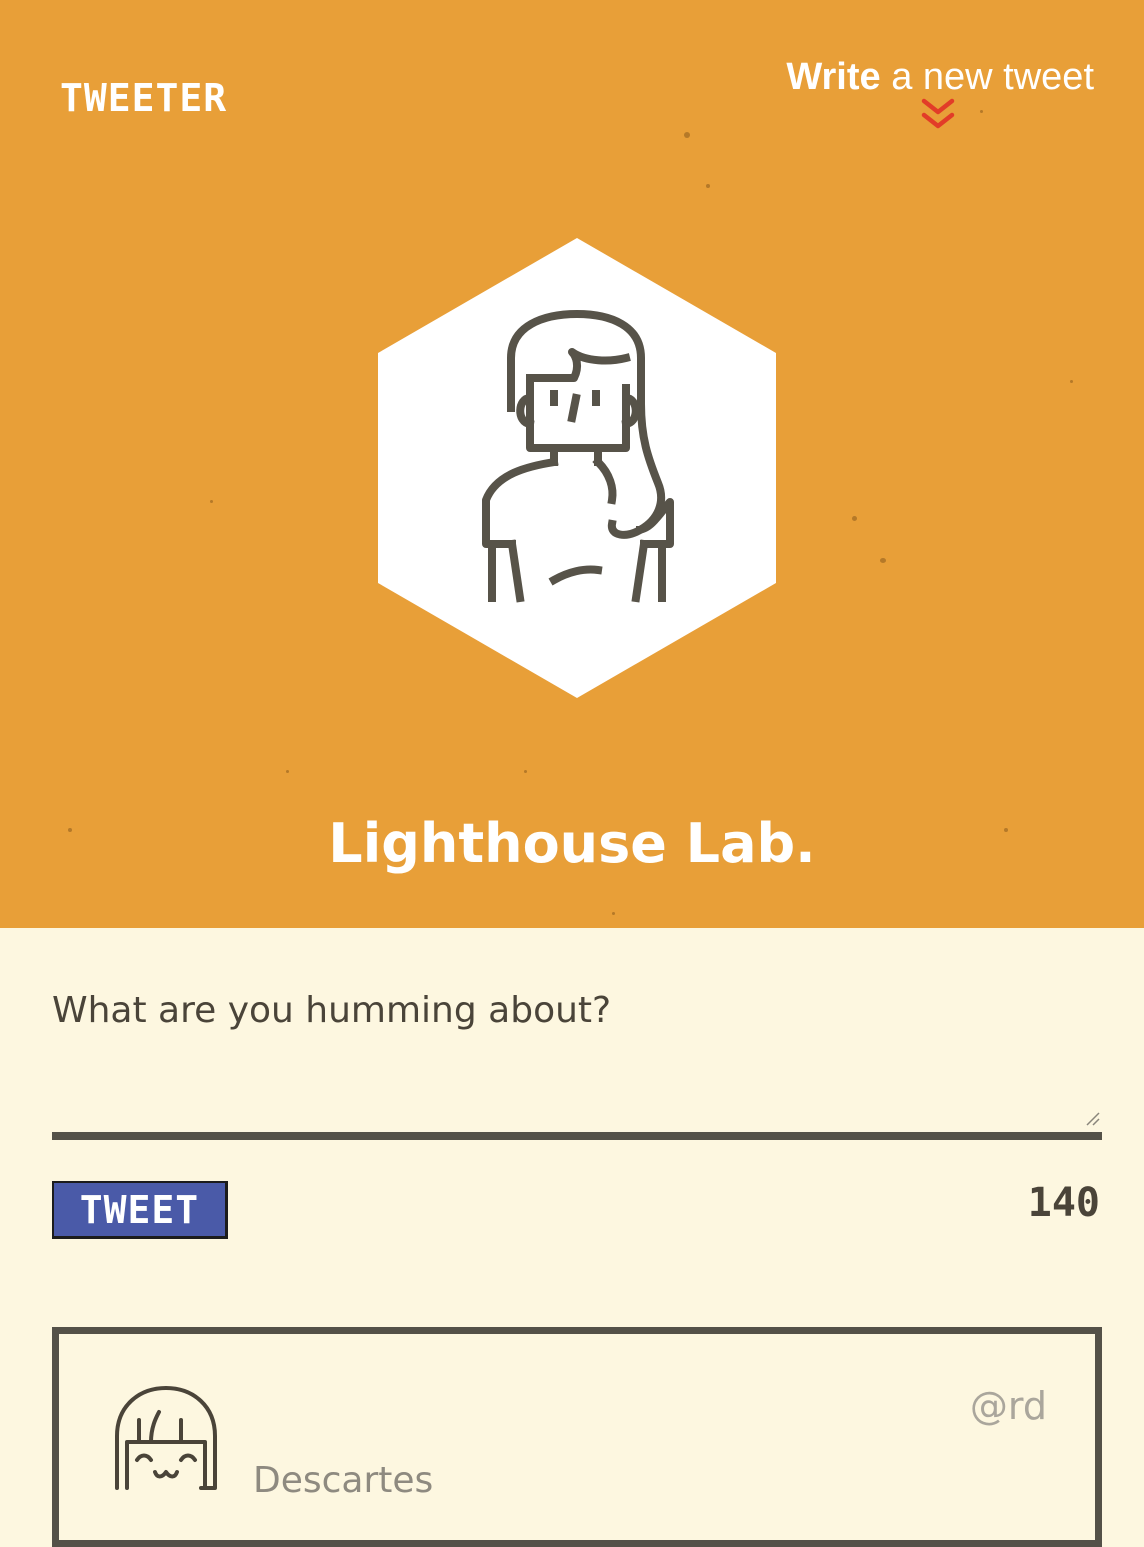 Image resolution: width=1144 pixels, height=1547 pixels. Describe the element at coordinates (343, 1480) in the screenshot. I see `tweet-author-name: Descartes` at that location.